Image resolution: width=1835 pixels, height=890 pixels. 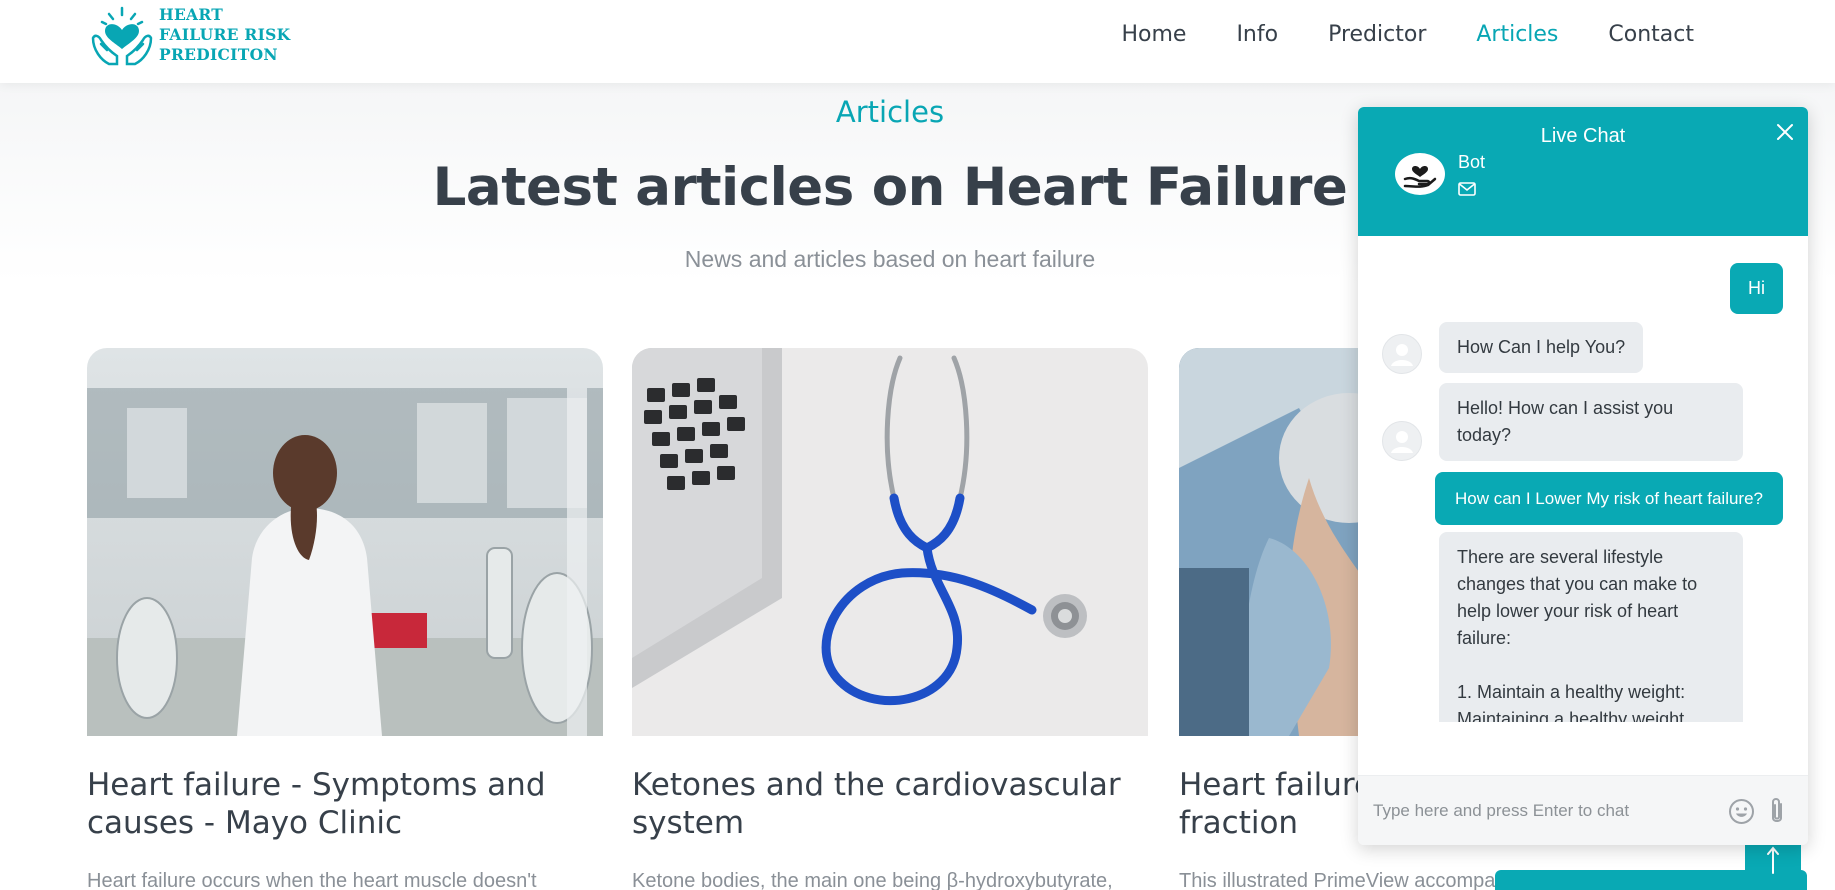 What do you see at coordinates (1583, 171) in the screenshot?
I see `chat-header: Live Chat Bot` at bounding box center [1583, 171].